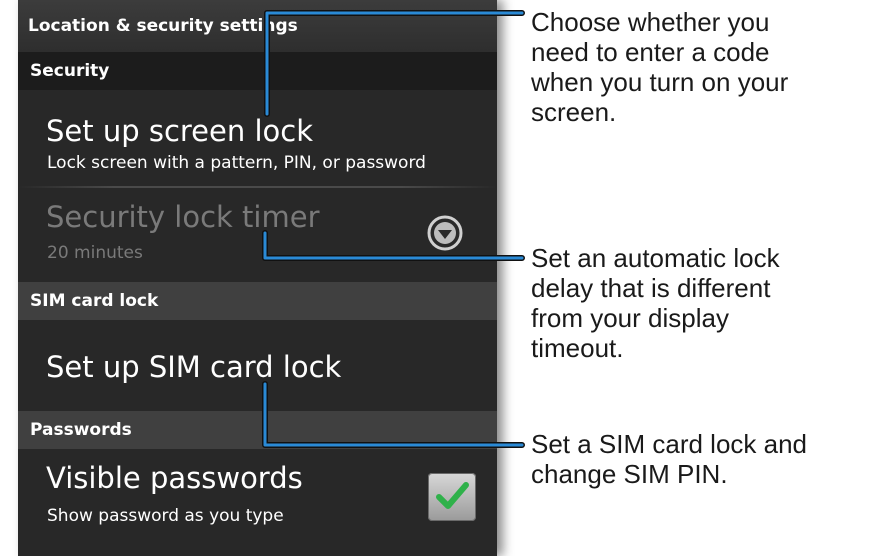 The height and width of the screenshot is (556, 869). What do you see at coordinates (577, 348) in the screenshot?
I see `callout-line: timeout.` at bounding box center [577, 348].